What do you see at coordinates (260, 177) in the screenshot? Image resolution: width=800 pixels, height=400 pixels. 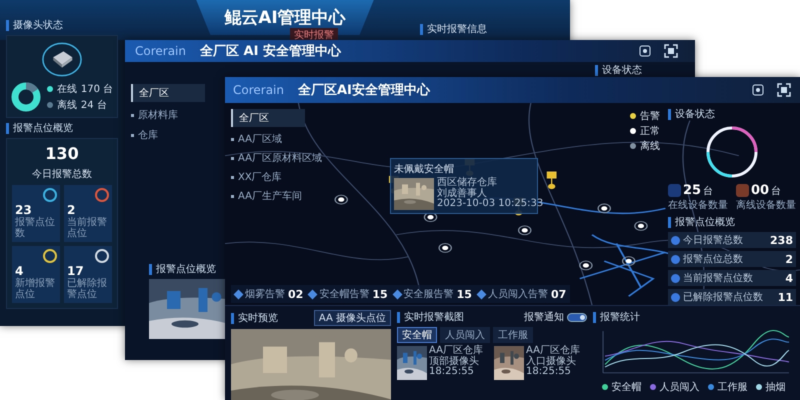 I see `zone-item: XX厂仓库` at bounding box center [260, 177].